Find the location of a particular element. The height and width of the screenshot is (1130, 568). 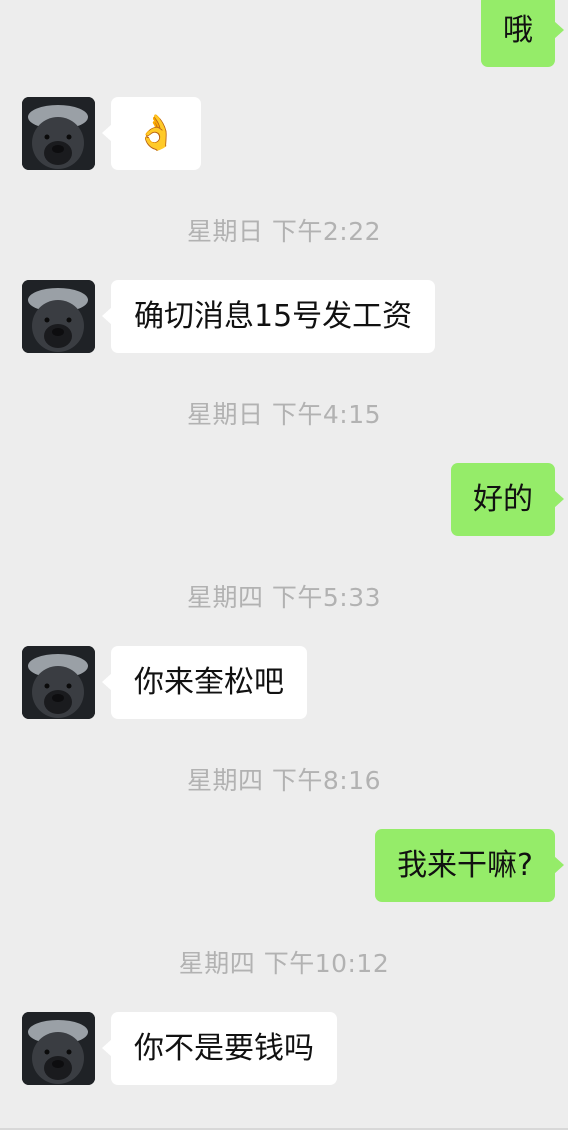

message-bubble-self: 好的 is located at coordinates (507, 499).